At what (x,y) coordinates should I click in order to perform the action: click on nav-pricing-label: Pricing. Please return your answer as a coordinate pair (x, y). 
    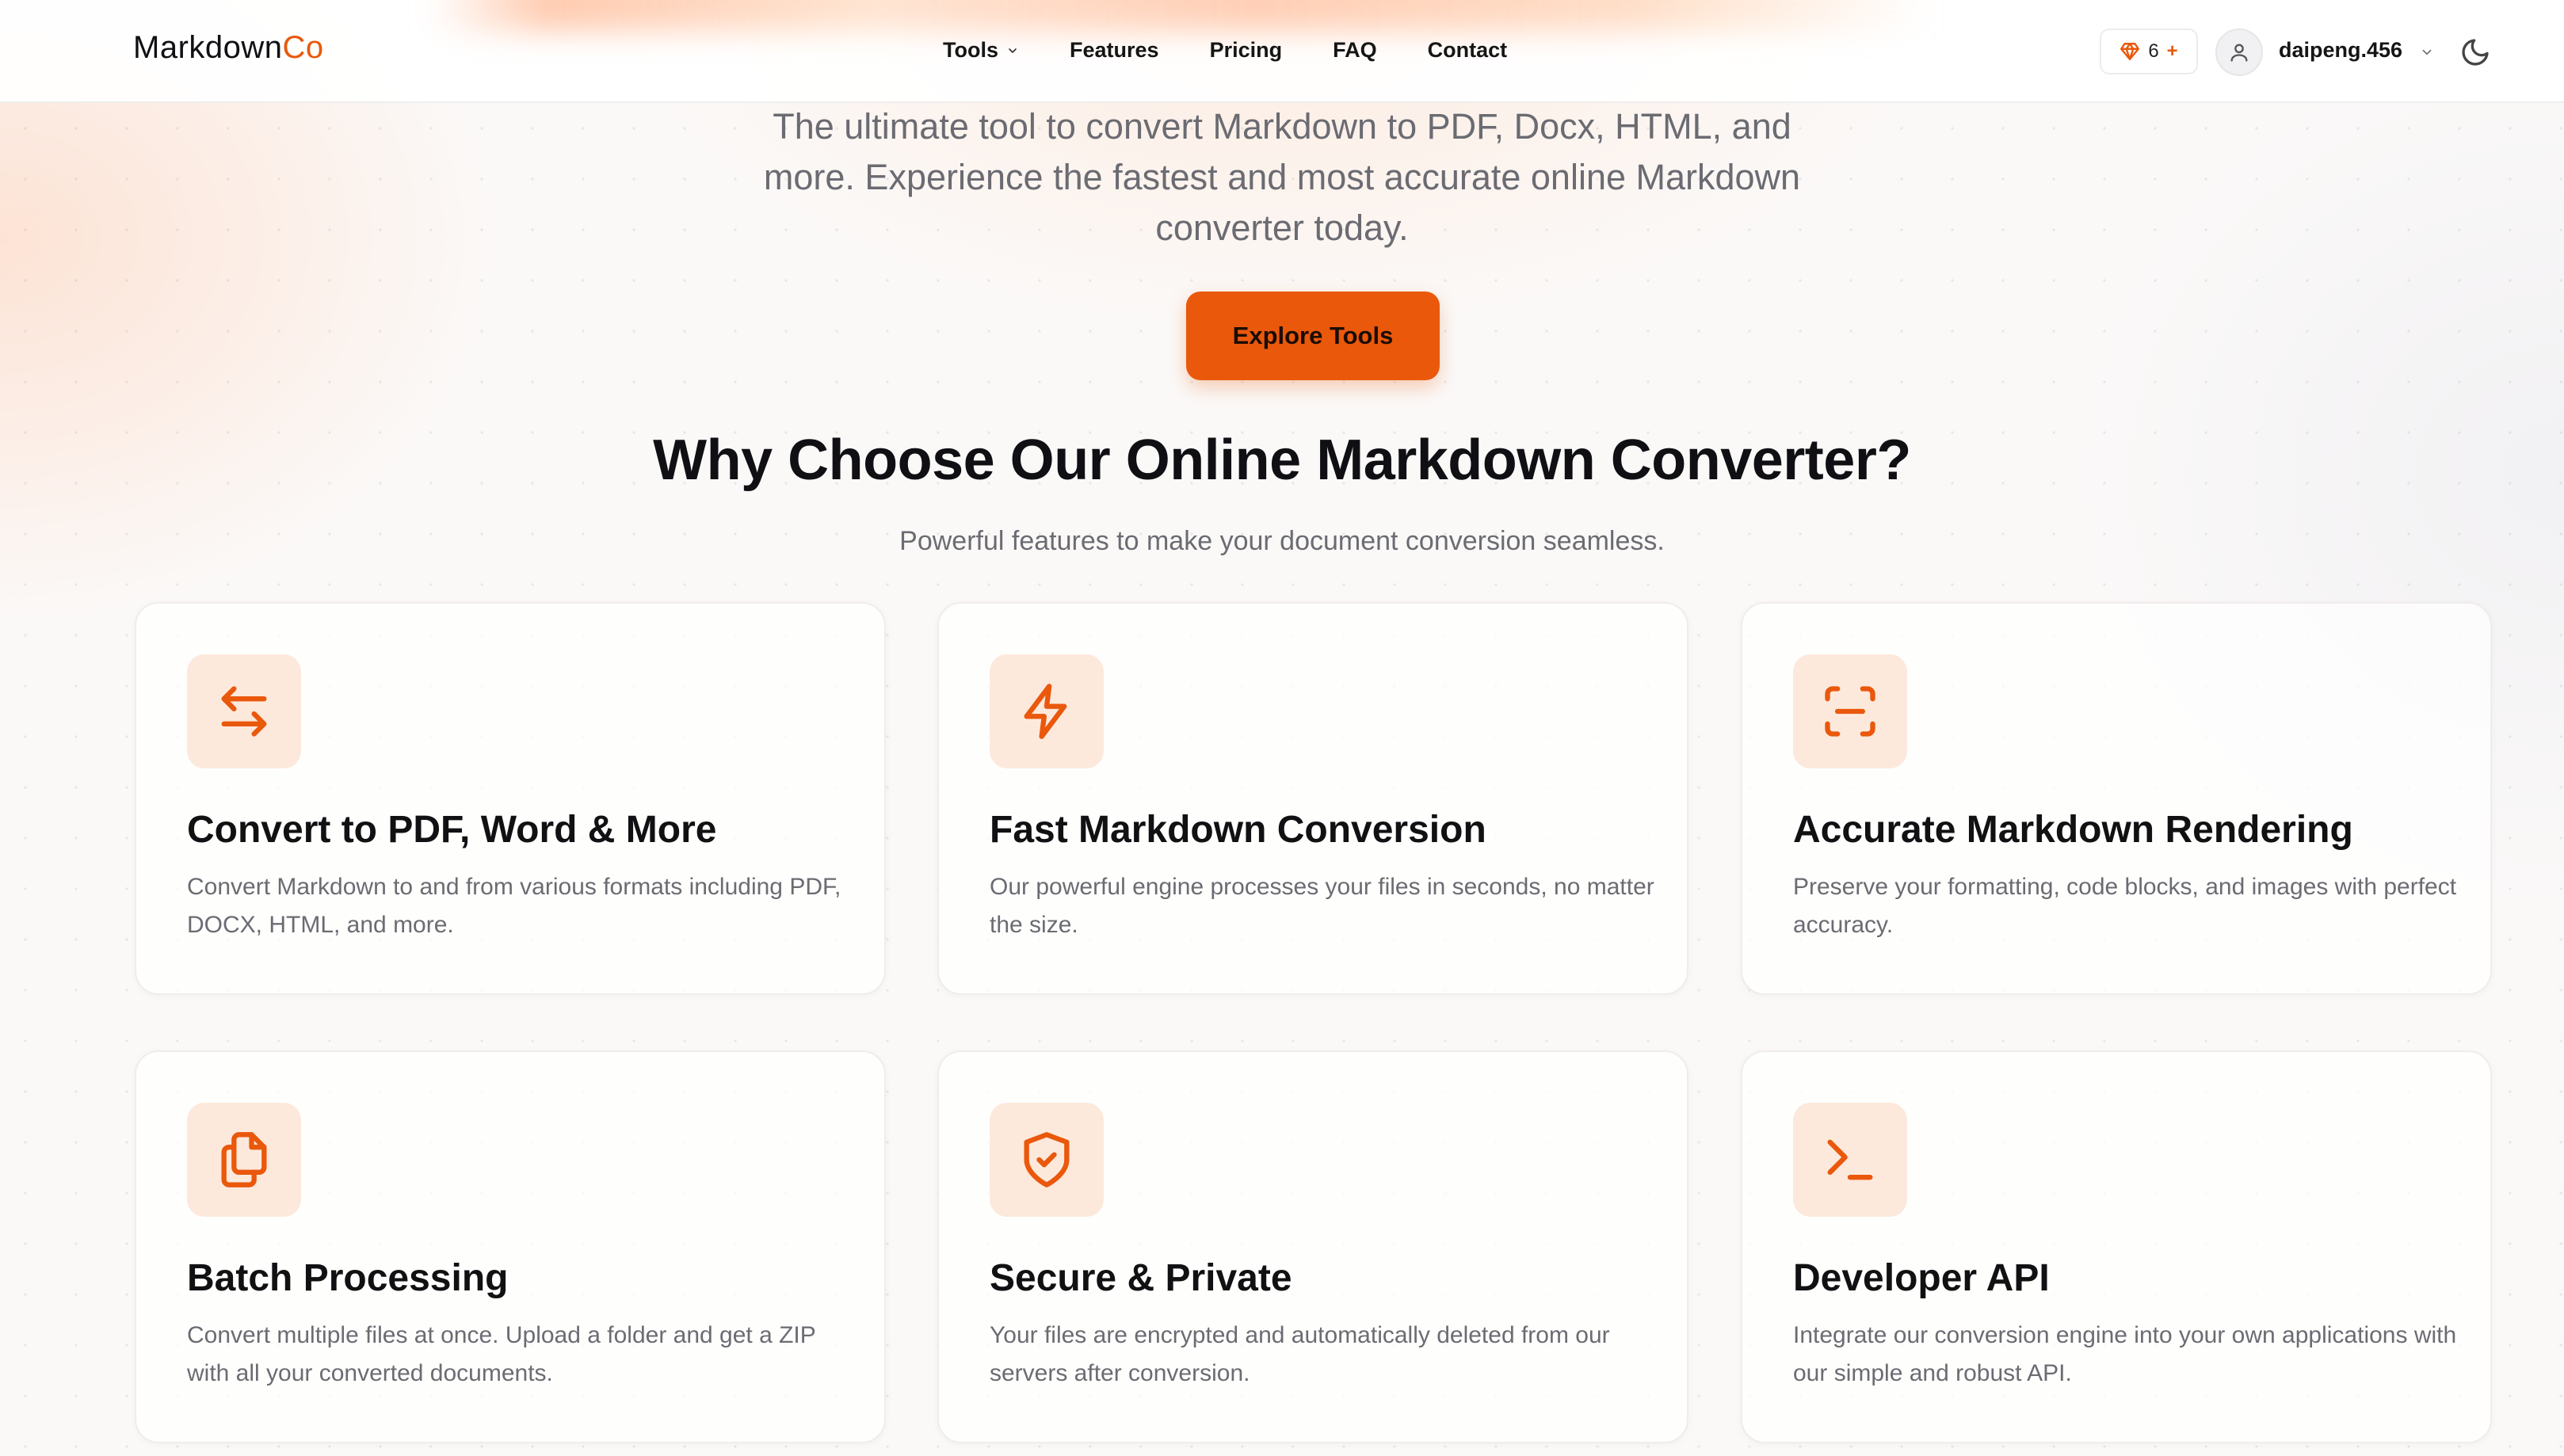
    Looking at the image, I should click on (1246, 50).